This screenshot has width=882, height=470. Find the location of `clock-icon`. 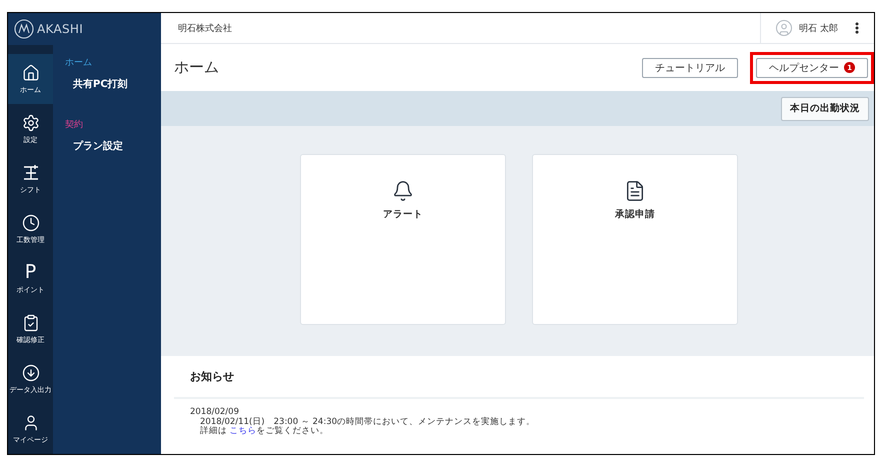

clock-icon is located at coordinates (31, 223).